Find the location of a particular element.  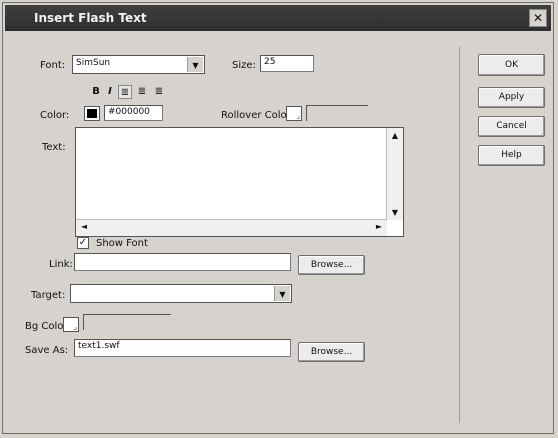

scroll-left-icon: ◄ is located at coordinates (84, 227).